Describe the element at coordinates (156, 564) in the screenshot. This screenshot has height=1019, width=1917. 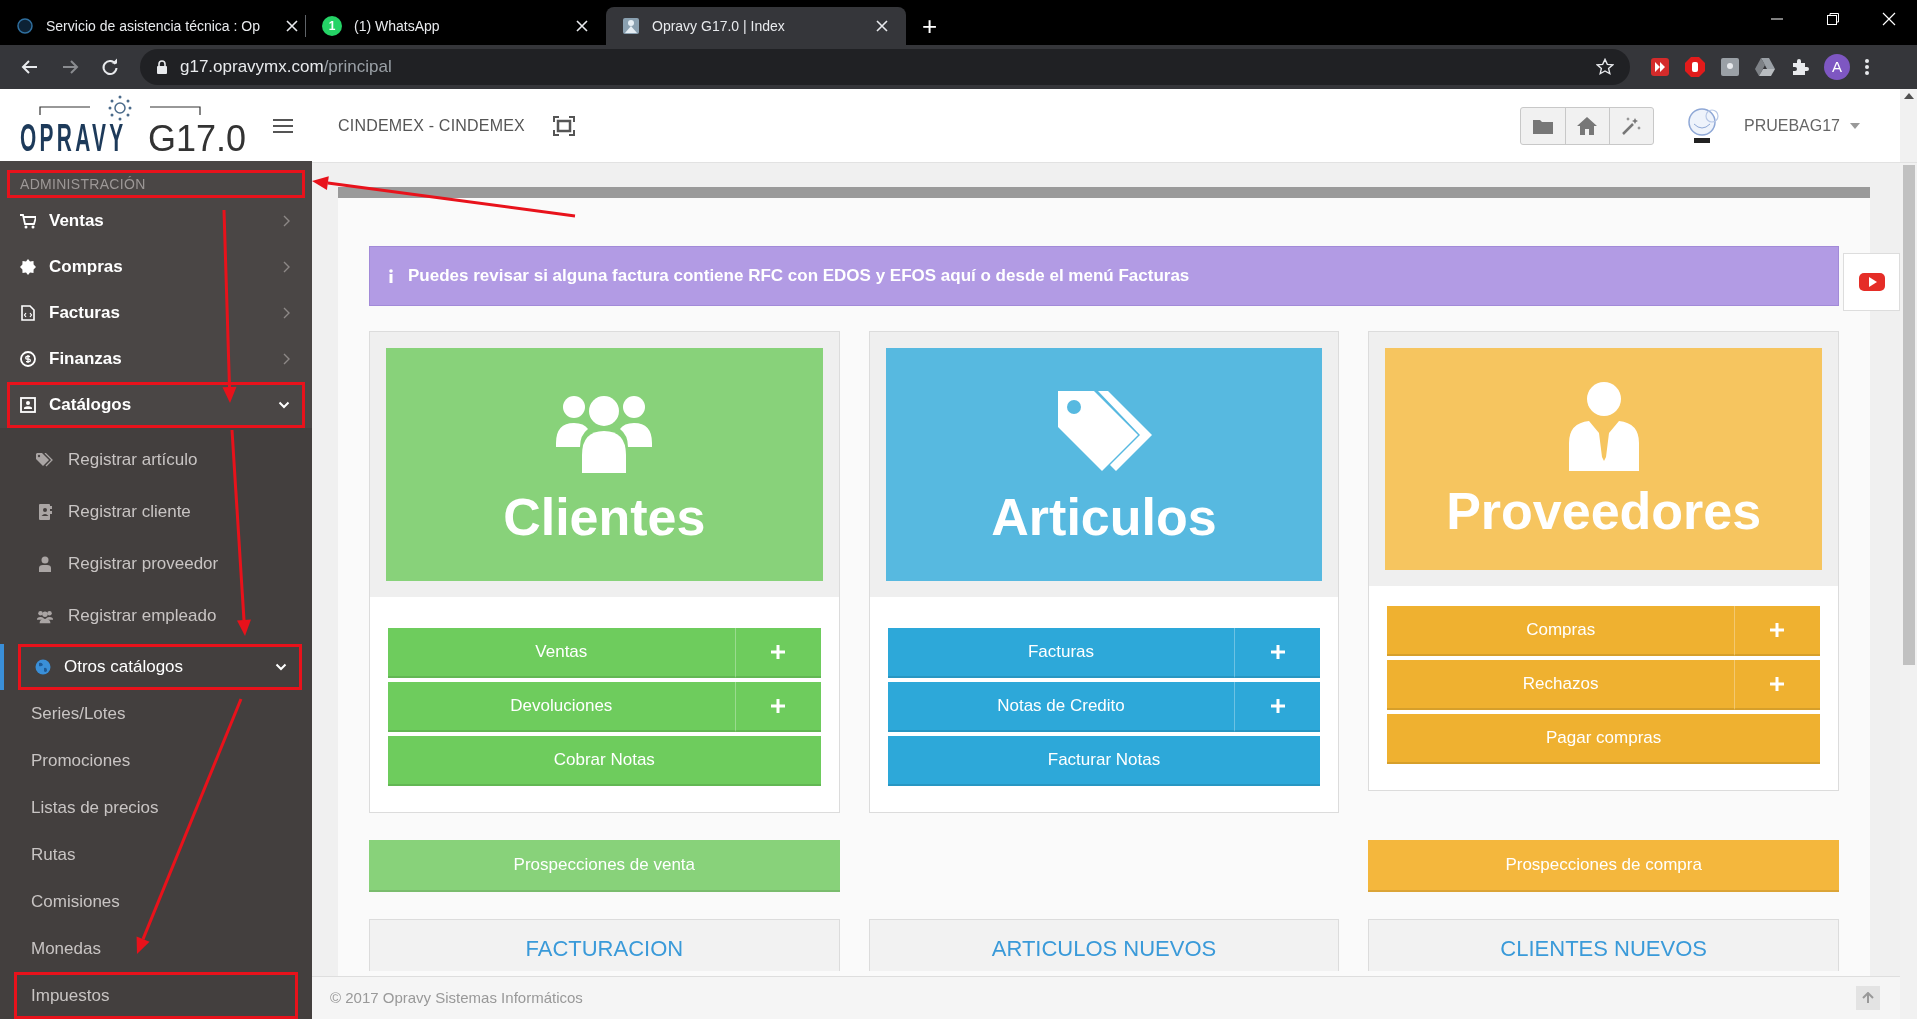
I see `sidebar-item: Registrar proveedor` at that location.